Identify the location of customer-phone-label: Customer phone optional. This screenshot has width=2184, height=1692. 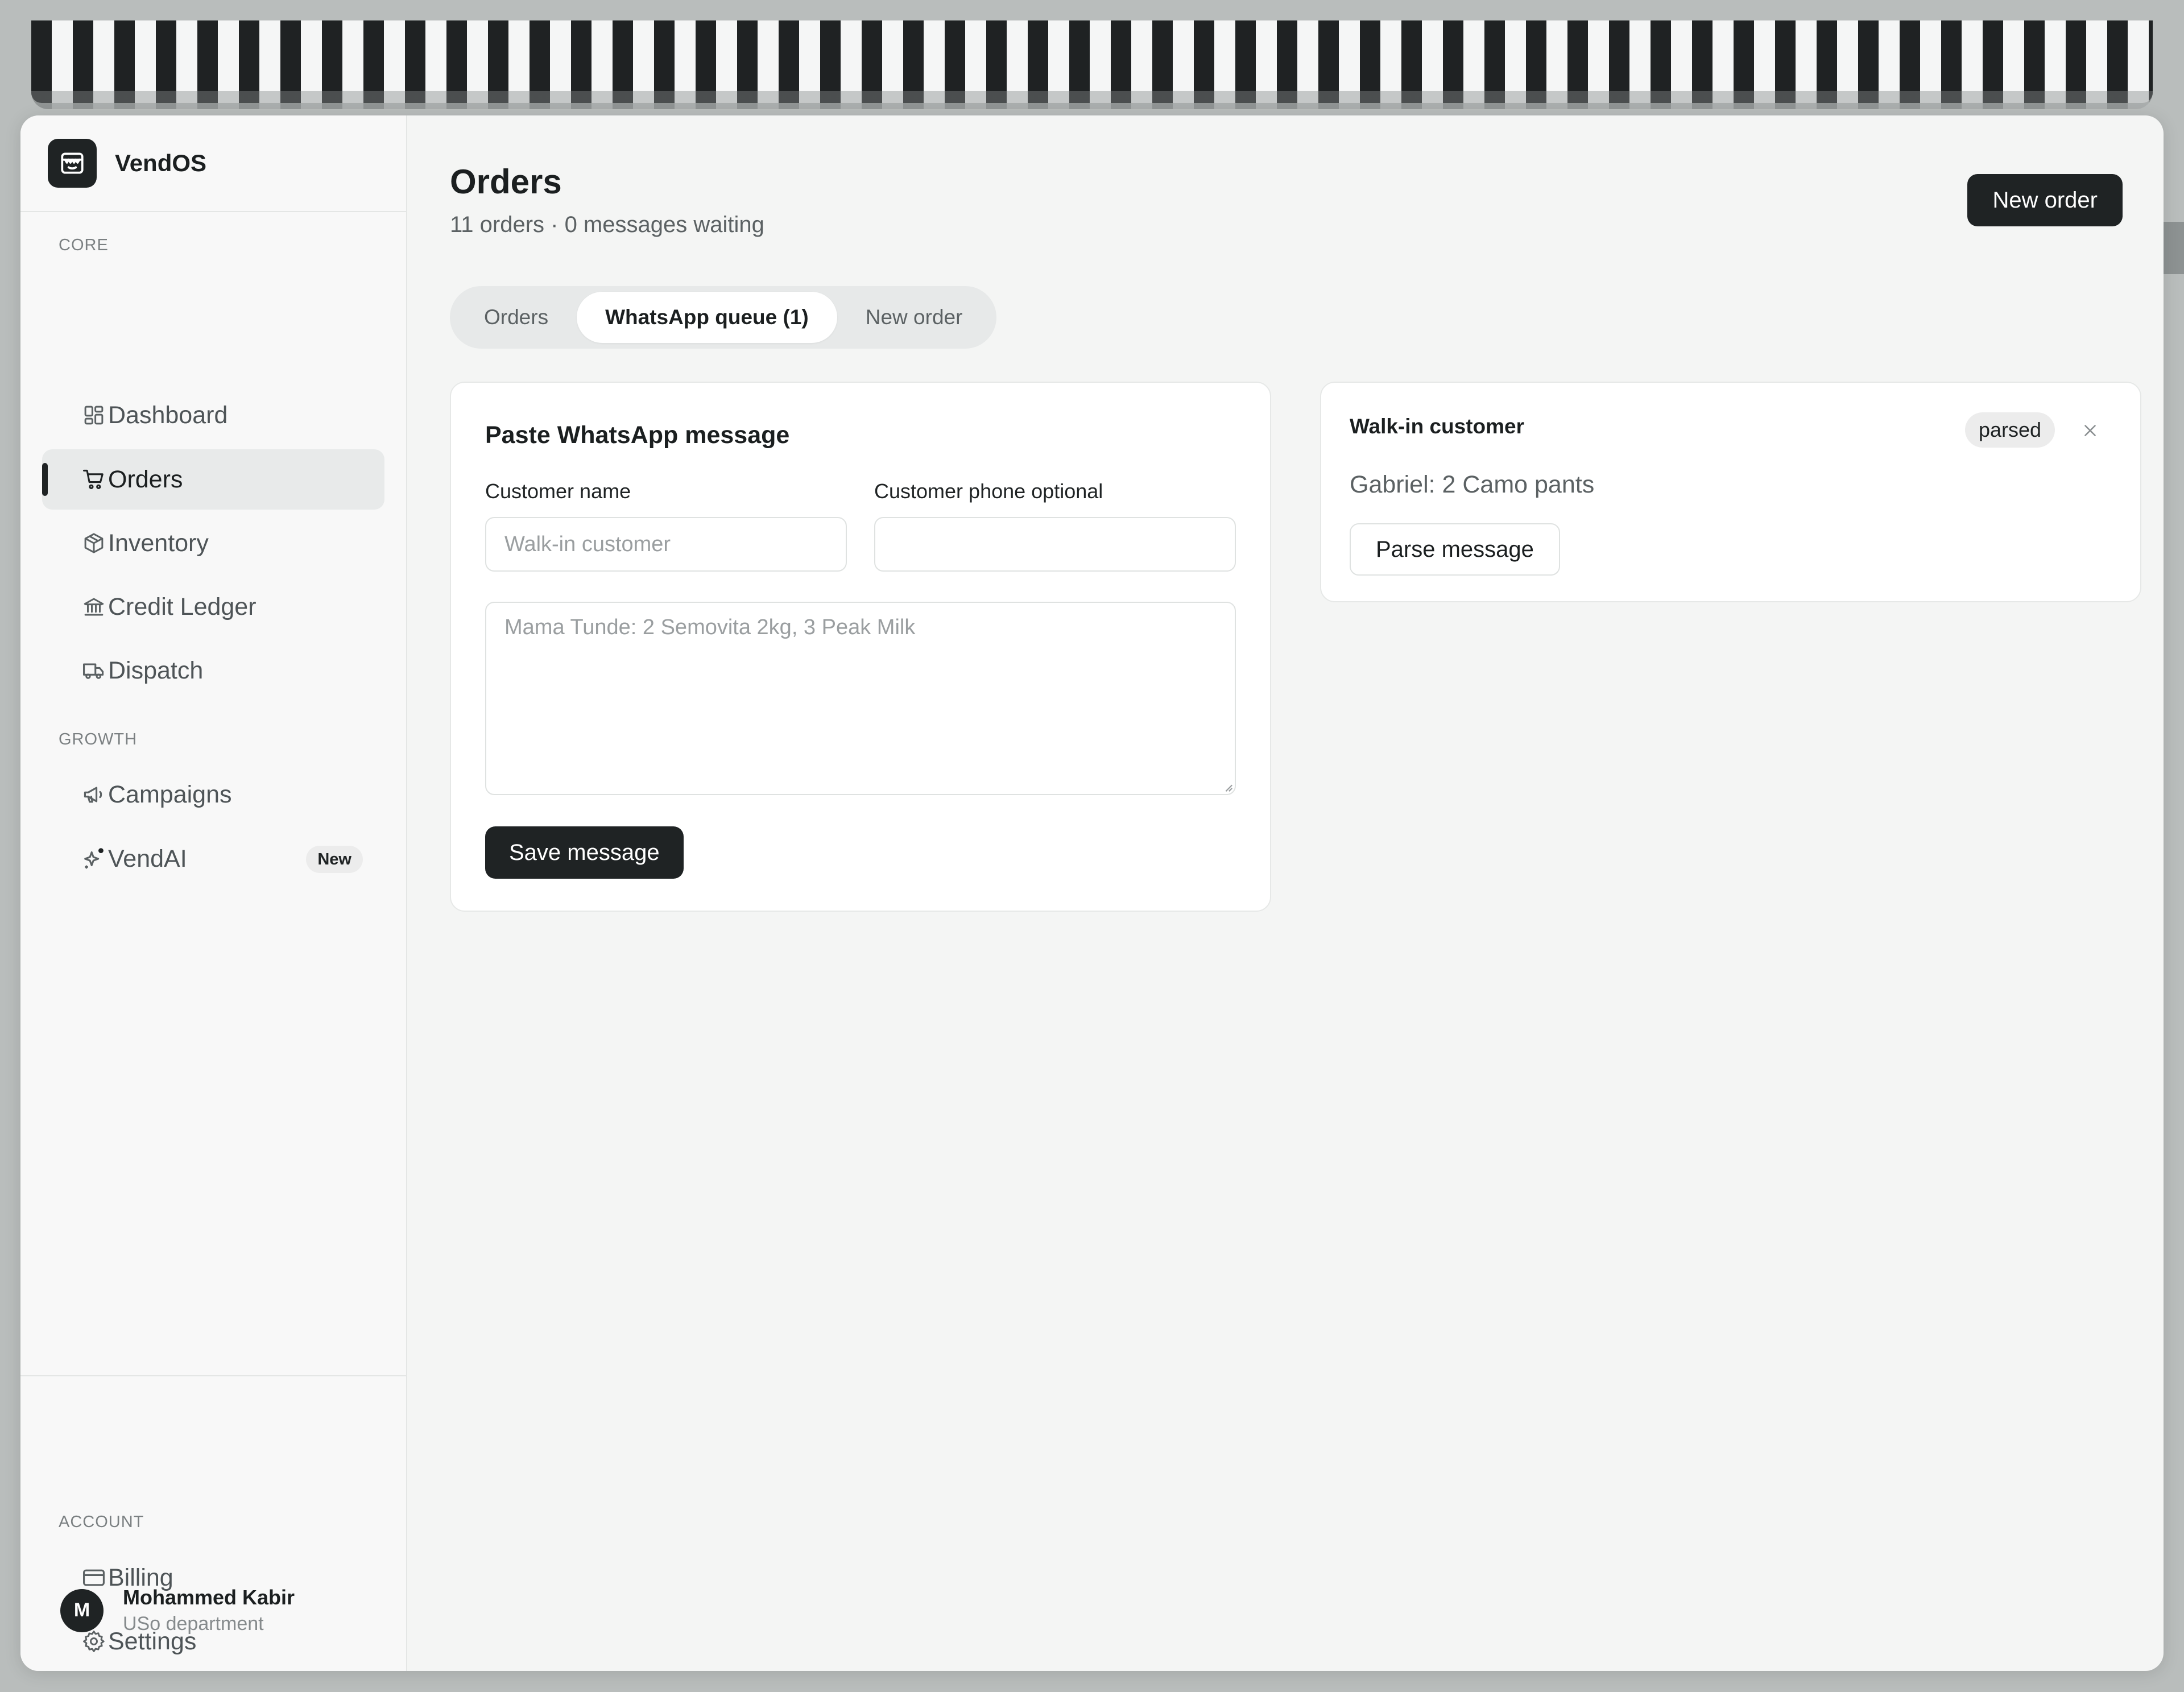
(988, 491).